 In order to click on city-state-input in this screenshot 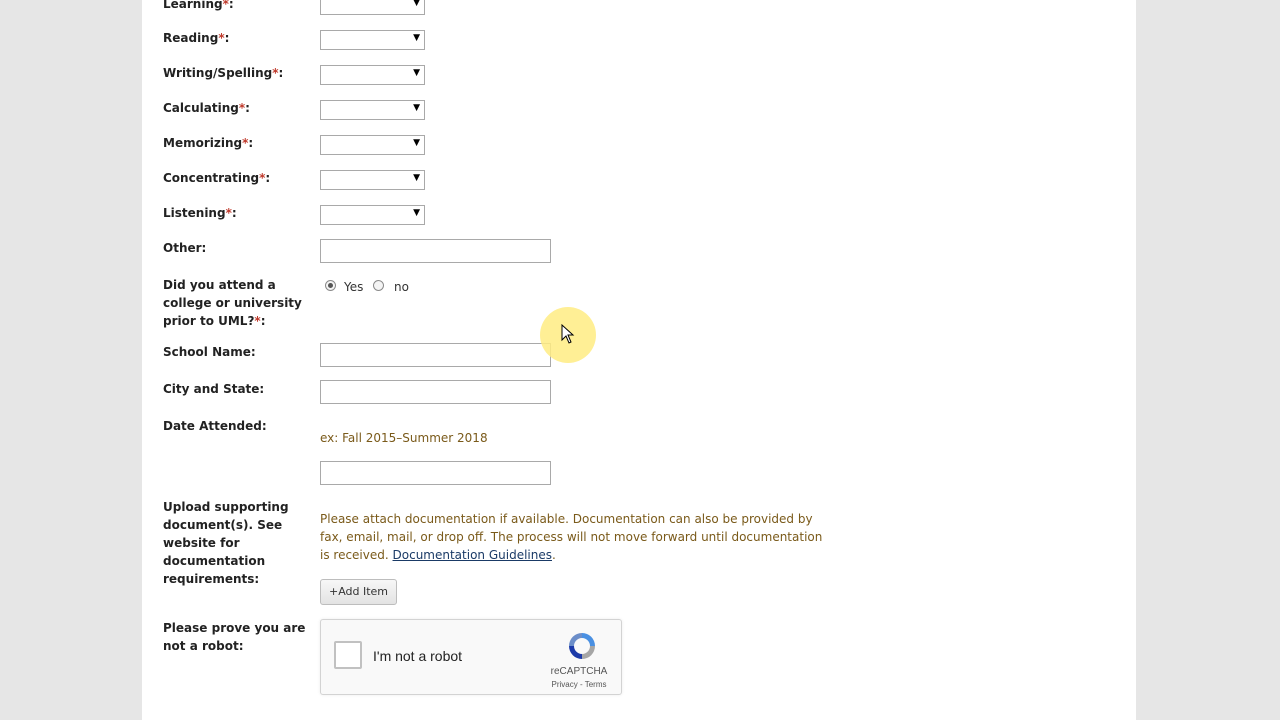, I will do `click(435, 392)`.